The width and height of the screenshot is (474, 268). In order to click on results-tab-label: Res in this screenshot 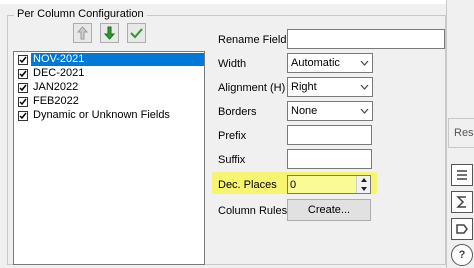, I will do `click(464, 133)`.